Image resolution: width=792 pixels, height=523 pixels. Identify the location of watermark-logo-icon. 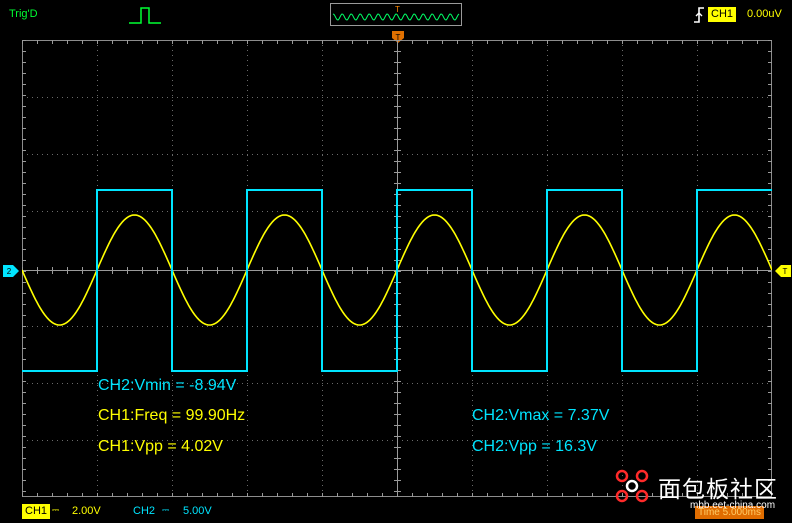
(632, 486).